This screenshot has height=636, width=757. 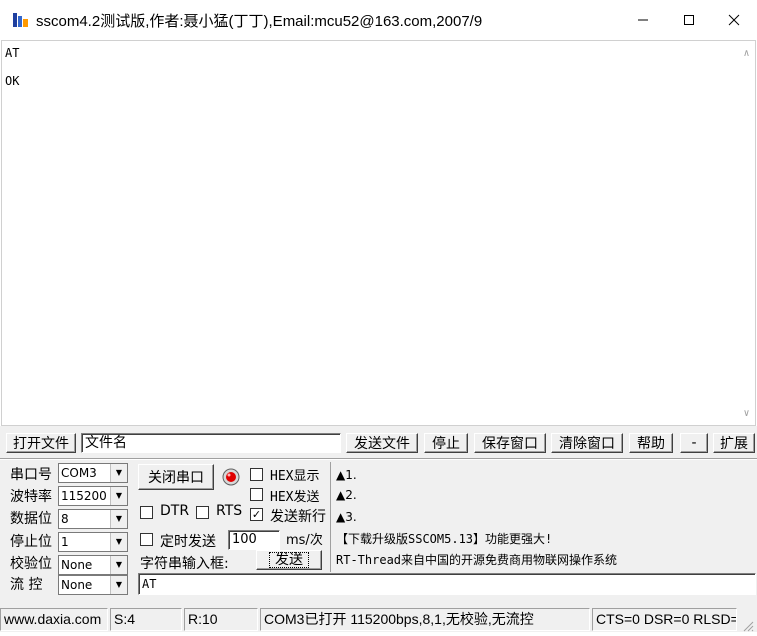 I want to click on receive-text: AT OK, so click(x=12, y=66).